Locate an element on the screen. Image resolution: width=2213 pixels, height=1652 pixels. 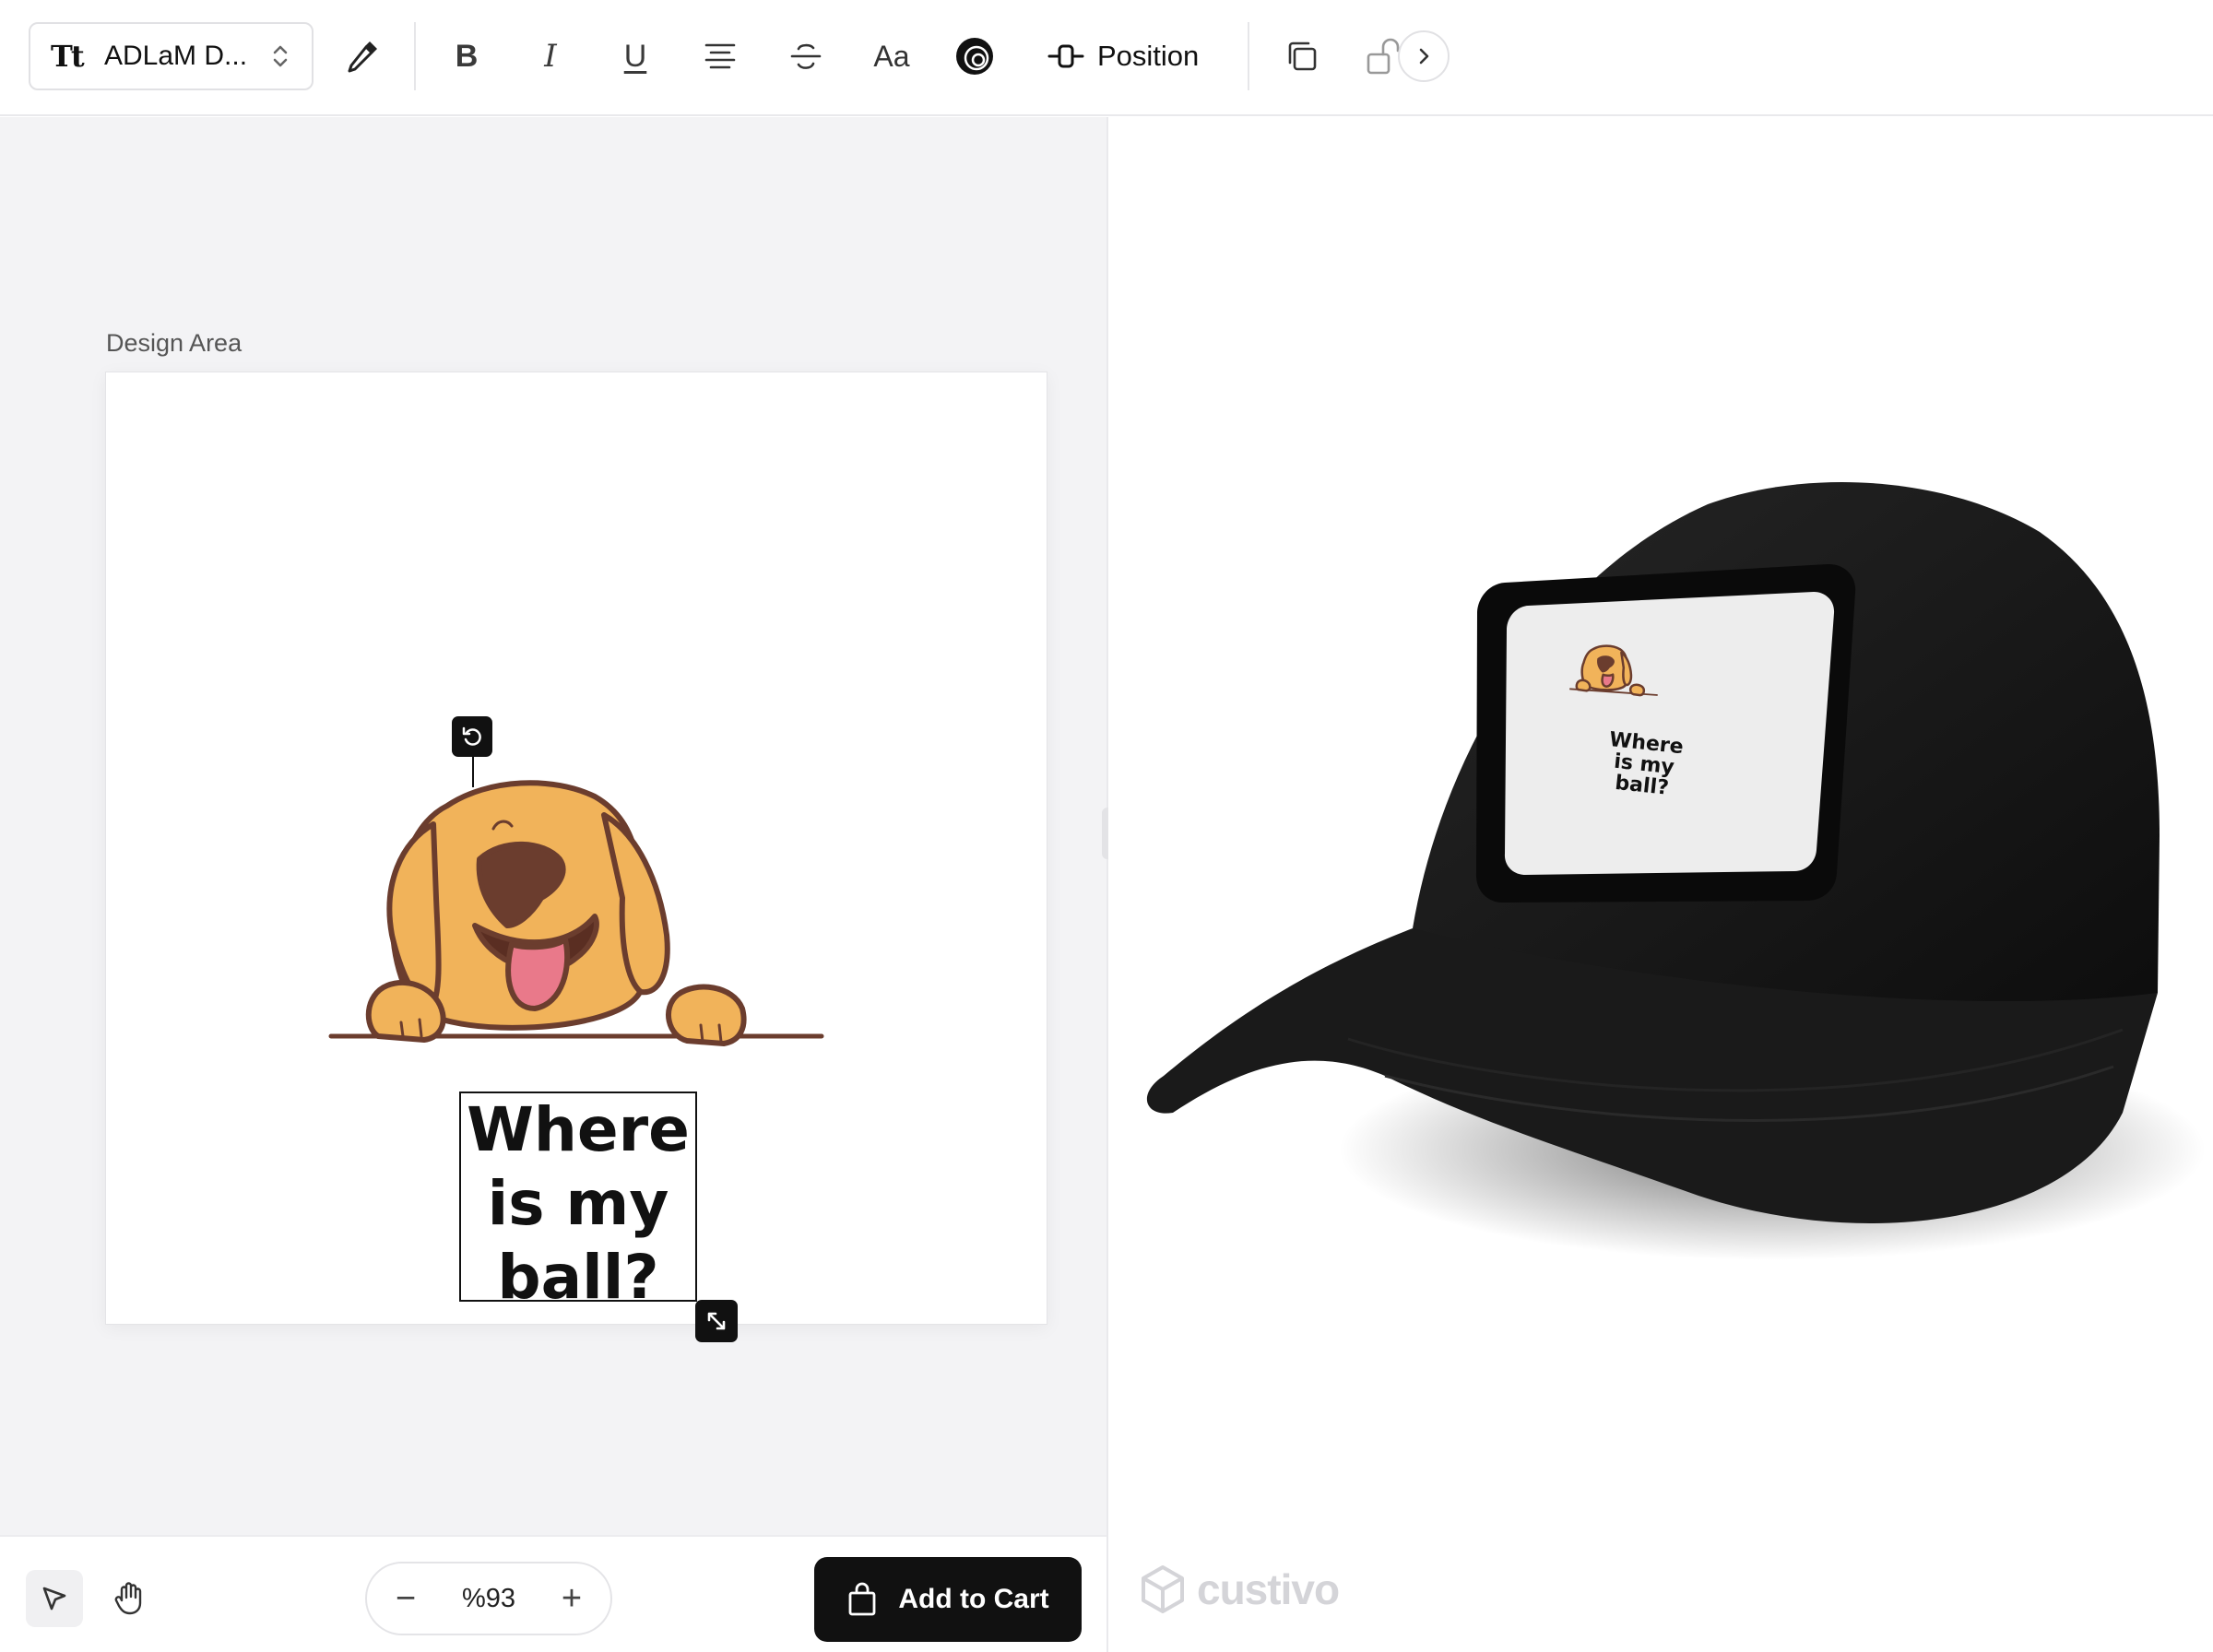
text-case-button: Aa is located at coordinates (891, 56).